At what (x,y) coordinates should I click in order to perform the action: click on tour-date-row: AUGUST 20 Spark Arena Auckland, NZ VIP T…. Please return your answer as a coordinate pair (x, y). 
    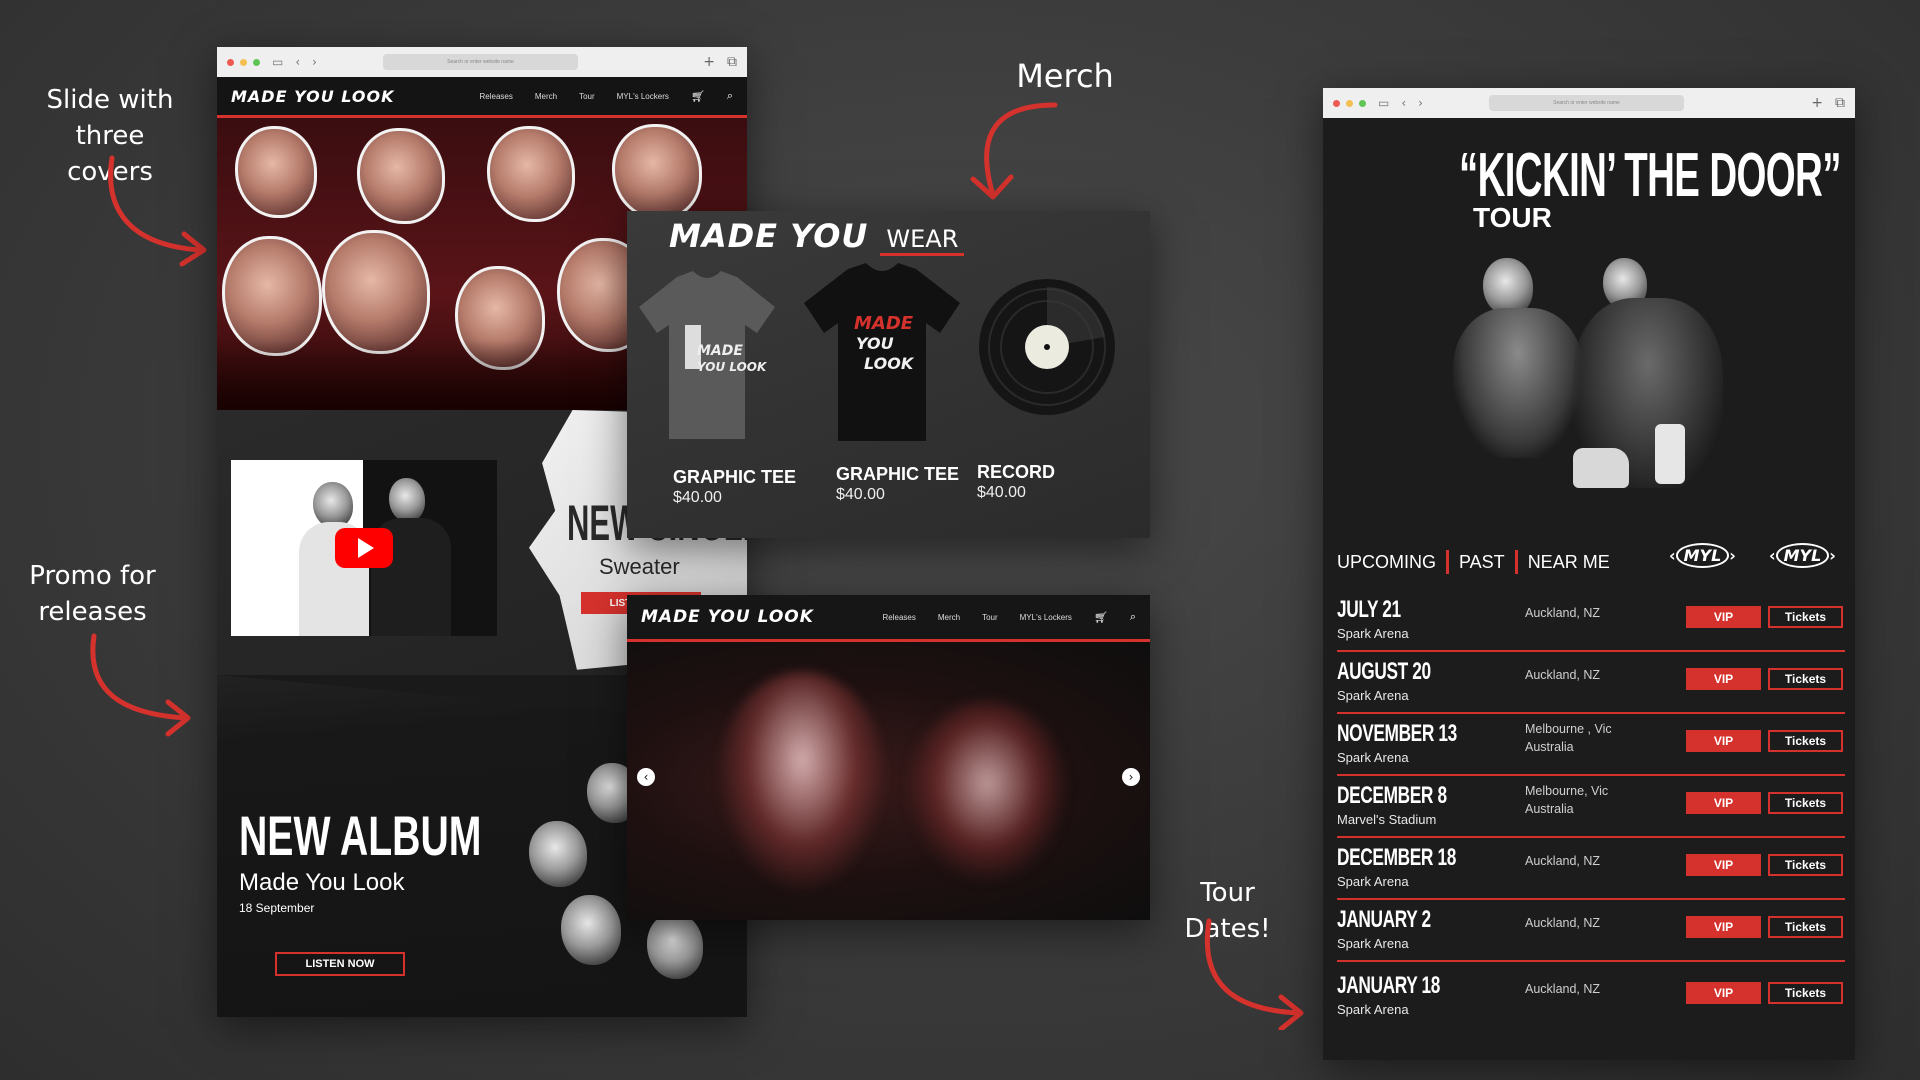
    Looking at the image, I should click on (1591, 683).